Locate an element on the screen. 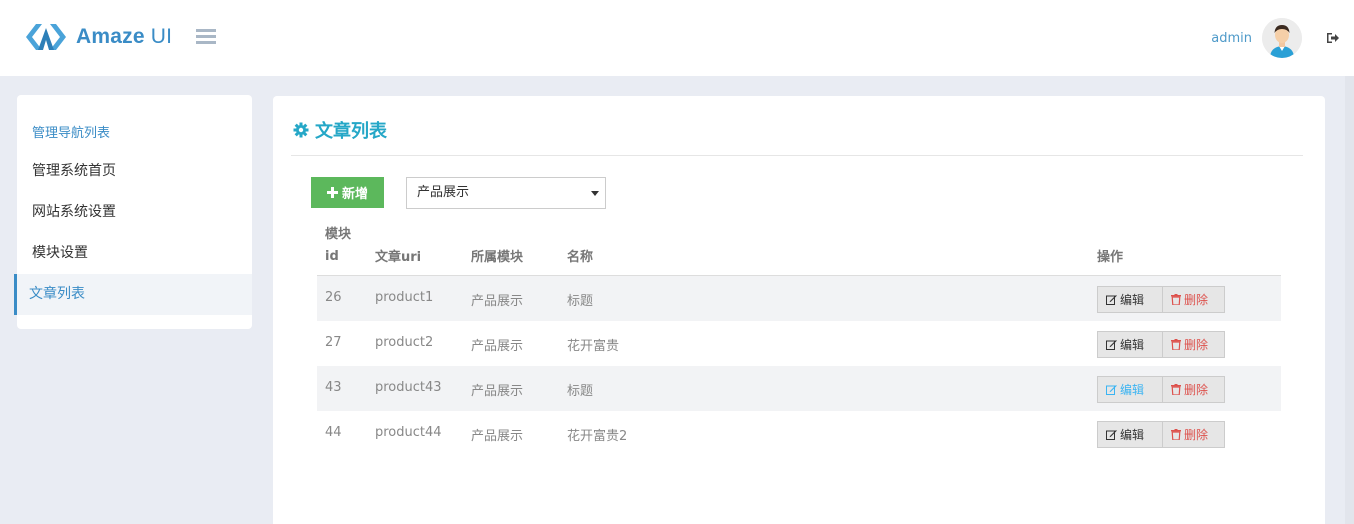 The width and height of the screenshot is (1354, 524). module-select: 产品展示 is located at coordinates (506, 193).